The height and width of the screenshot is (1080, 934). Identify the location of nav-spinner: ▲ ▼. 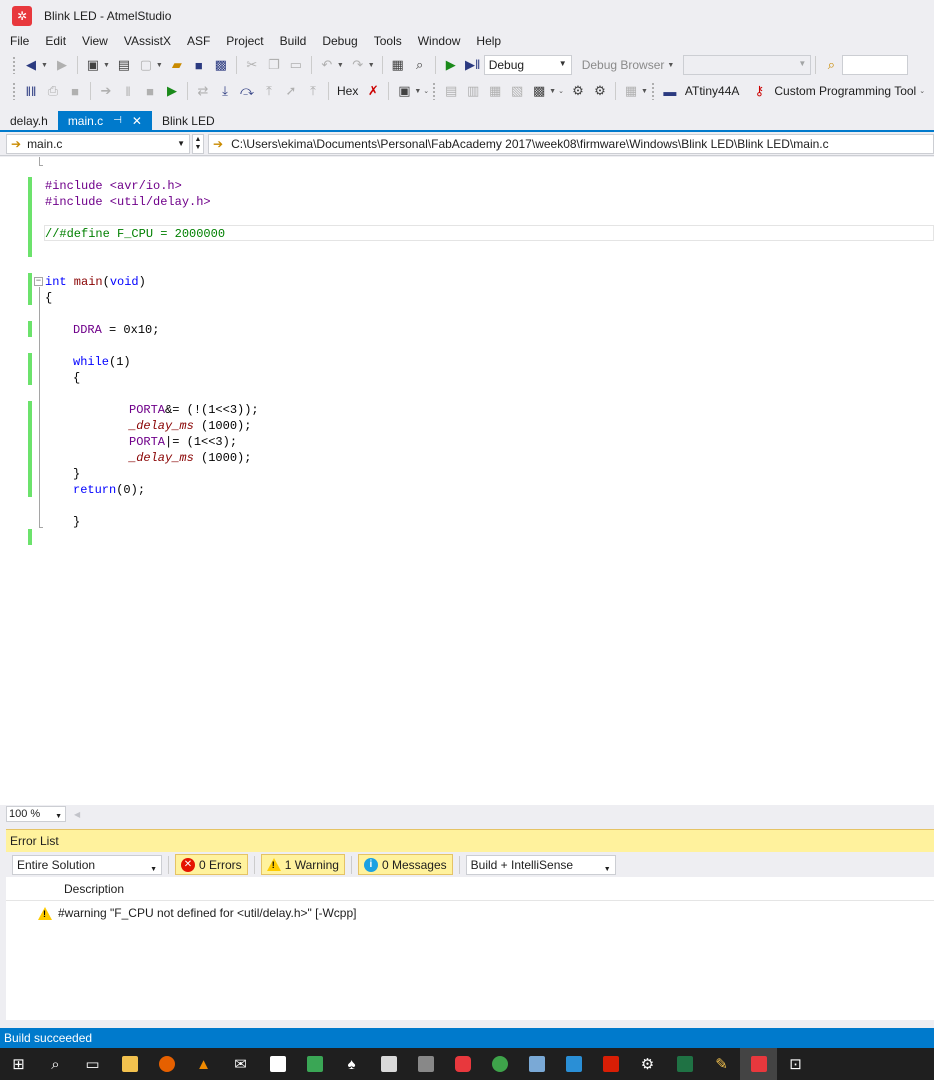
(198, 144).